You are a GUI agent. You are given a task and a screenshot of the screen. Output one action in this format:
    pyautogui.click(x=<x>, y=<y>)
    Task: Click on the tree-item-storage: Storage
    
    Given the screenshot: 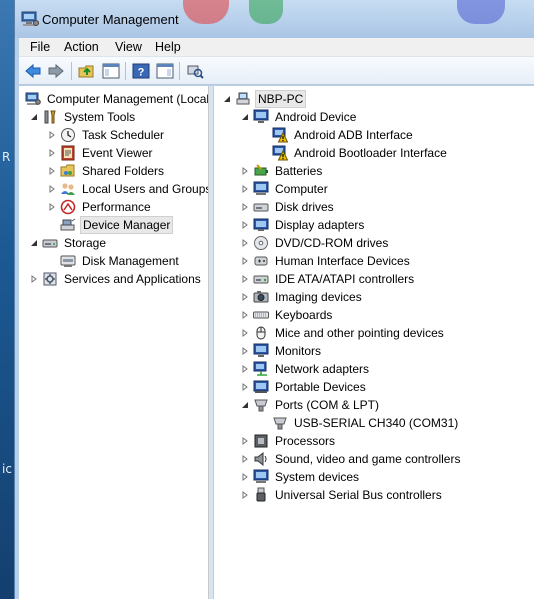 What is the action you would take?
    pyautogui.click(x=68, y=243)
    